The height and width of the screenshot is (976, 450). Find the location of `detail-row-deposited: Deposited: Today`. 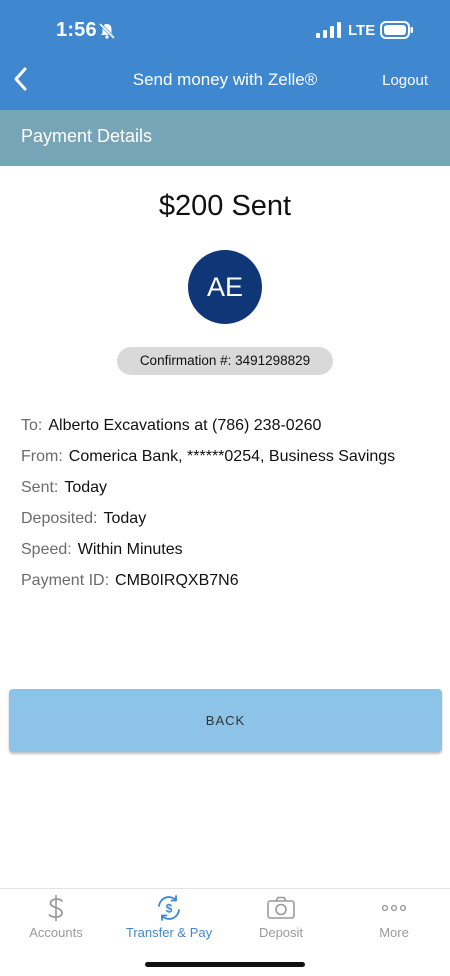

detail-row-deposited: Deposited: Today is located at coordinates (231, 525).